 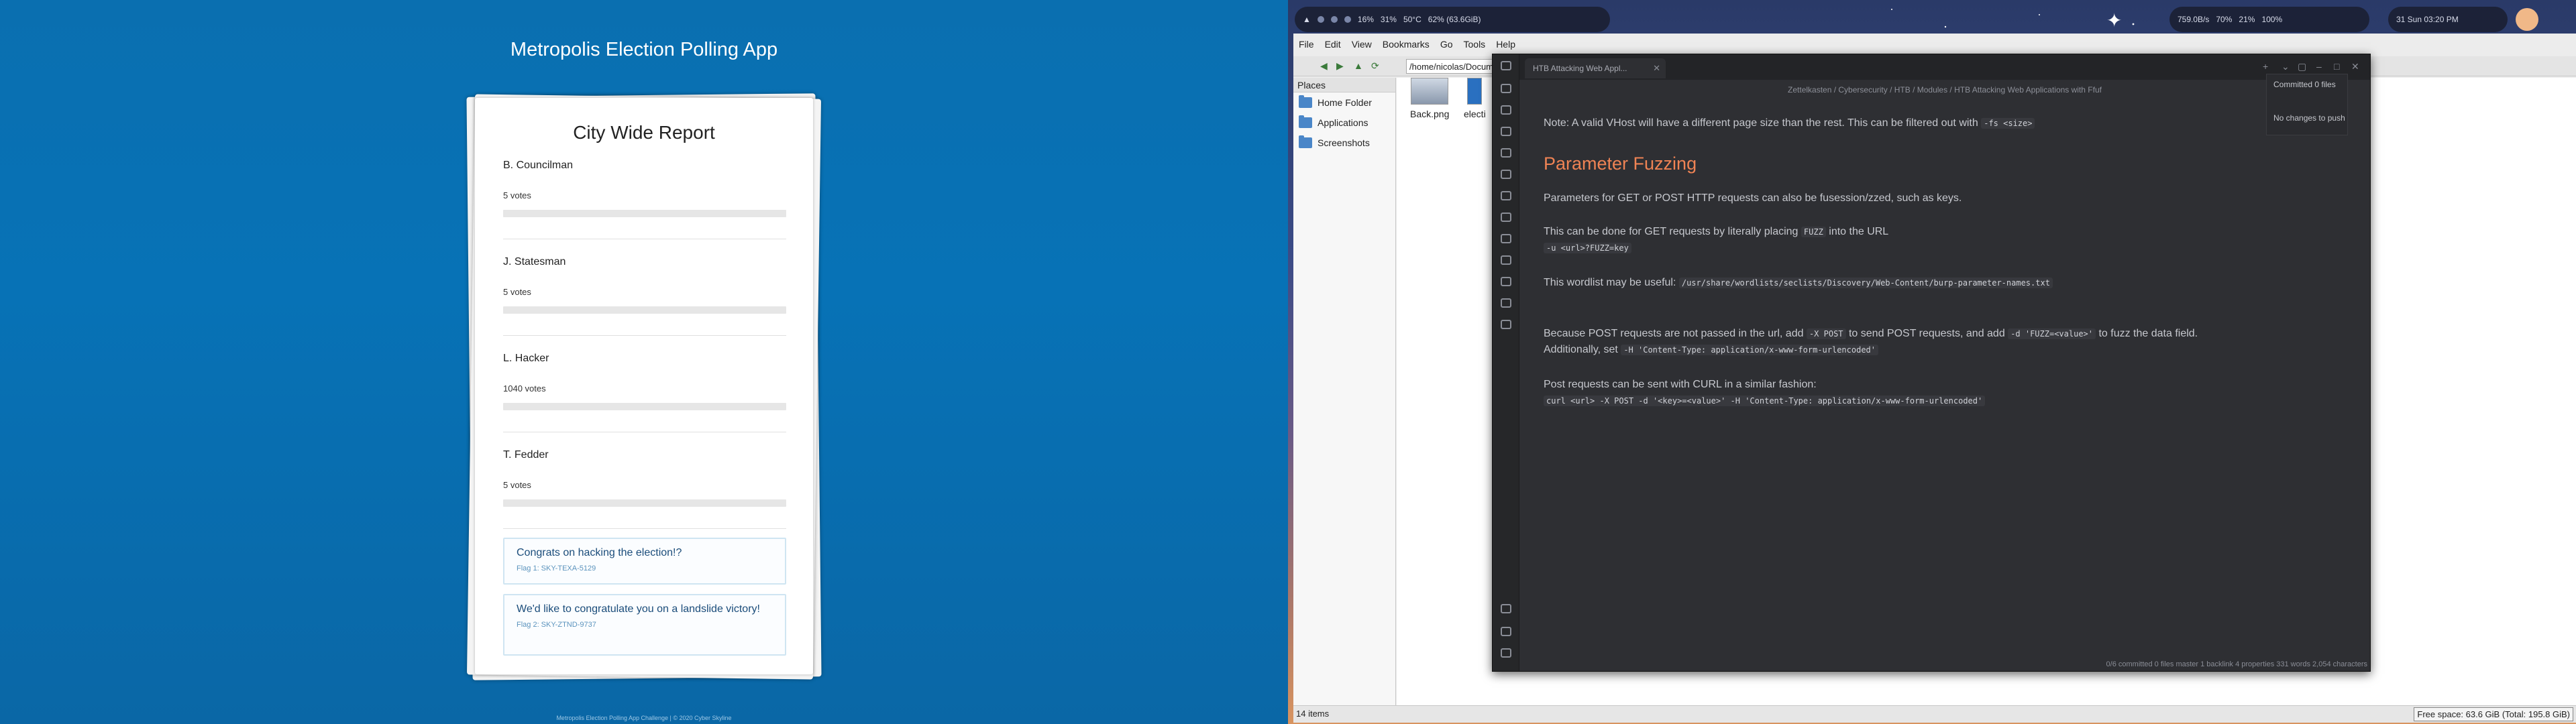 What do you see at coordinates (2114, 20) in the screenshot?
I see `add-workspace-icon: ✦` at bounding box center [2114, 20].